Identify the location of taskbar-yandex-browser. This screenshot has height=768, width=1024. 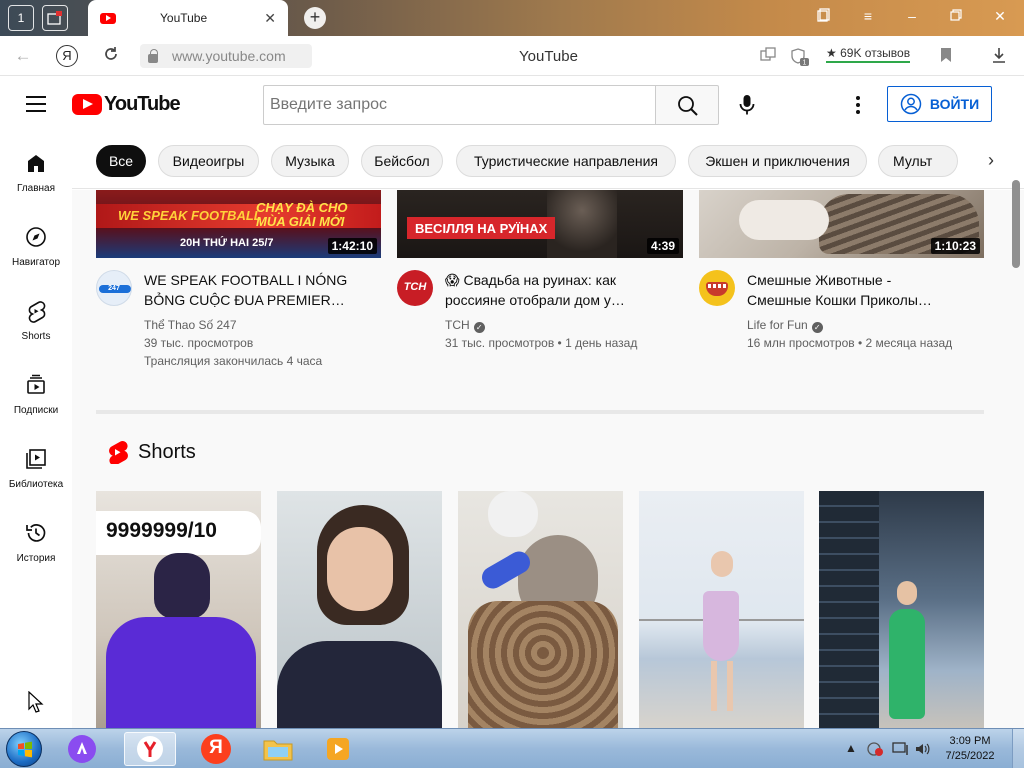
(150, 749).